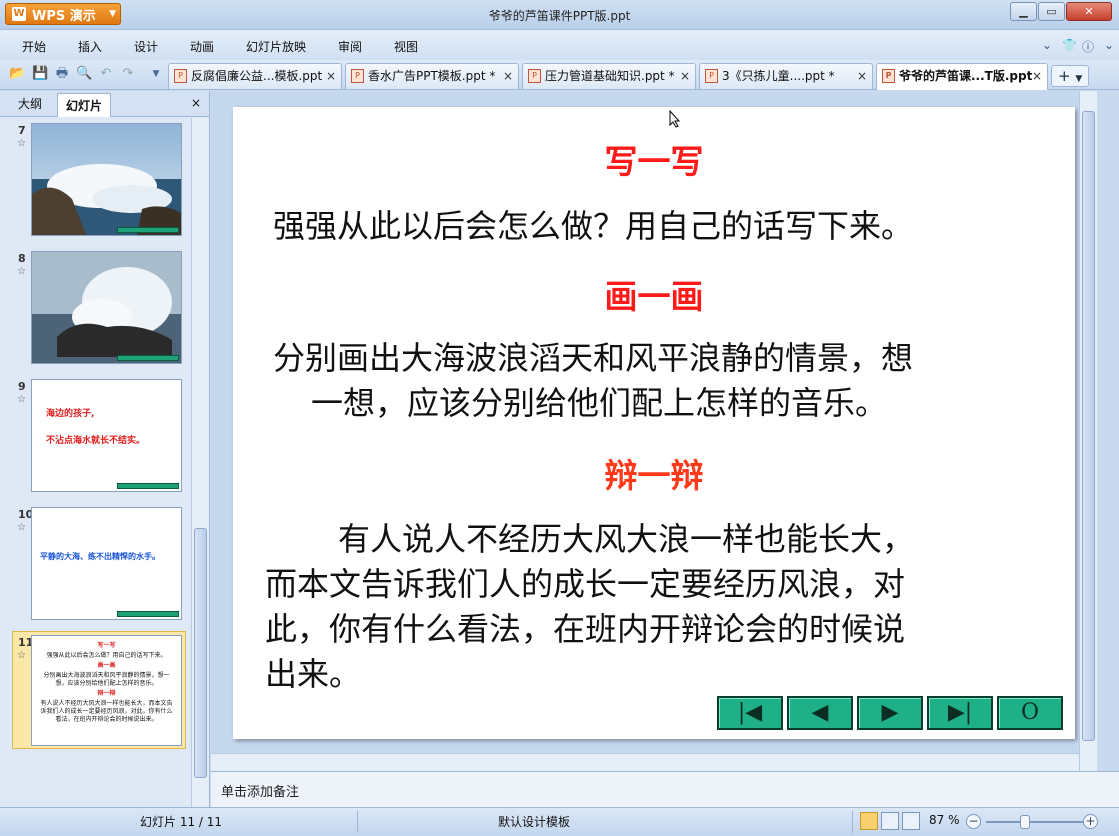  What do you see at coordinates (820, 713) in the screenshot?
I see `previous-slide-button: ◀` at bounding box center [820, 713].